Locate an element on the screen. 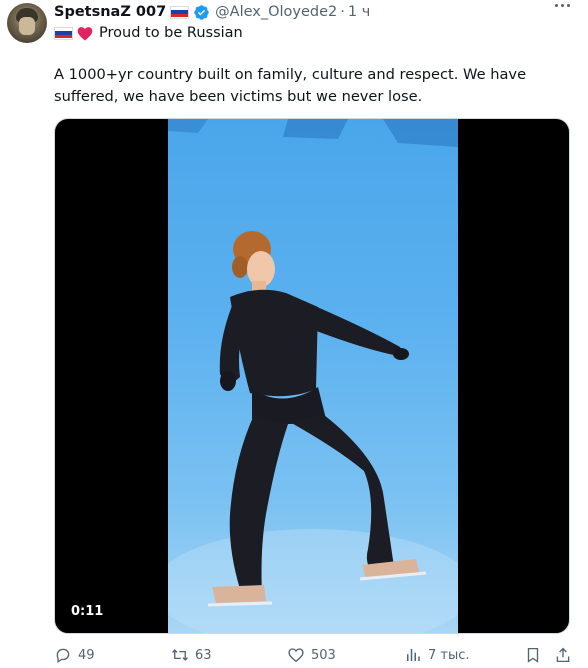 The height and width of the screenshot is (668, 588). reply-count: 49 is located at coordinates (86, 655).